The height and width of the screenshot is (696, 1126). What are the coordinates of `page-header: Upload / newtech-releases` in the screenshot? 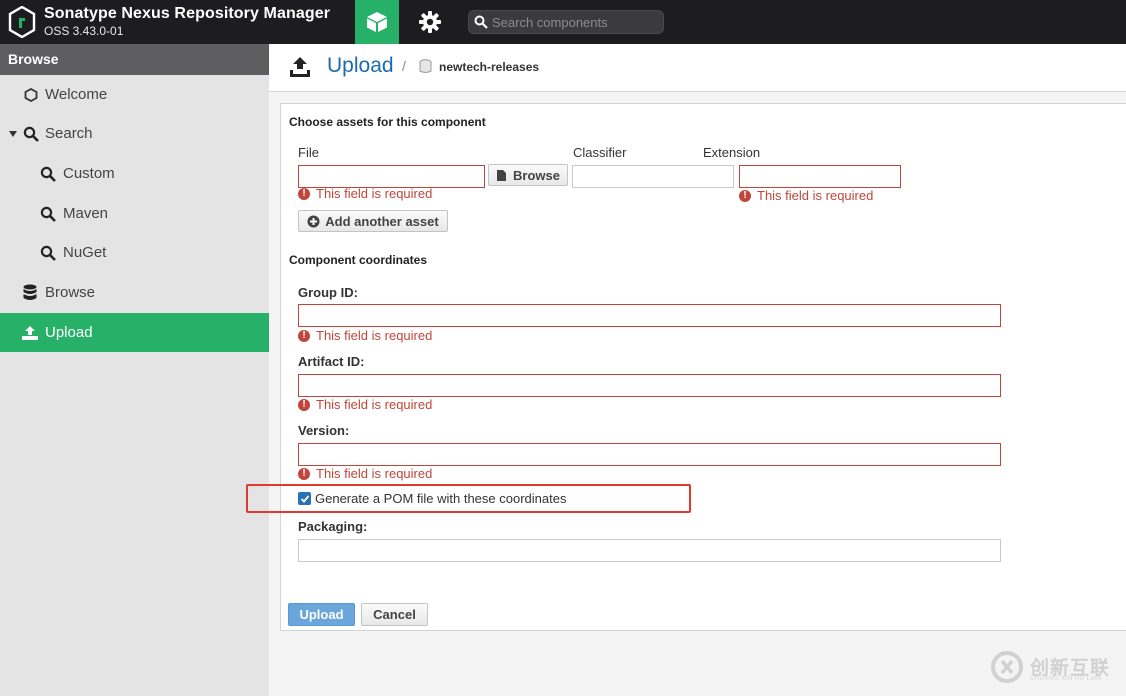 It's located at (697, 68).